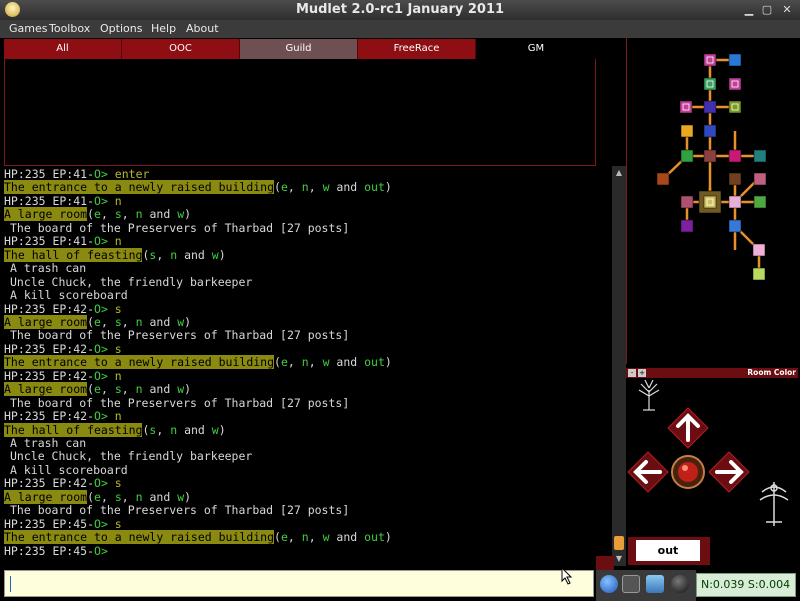  I want to click on command-echo: s, so click(114, 483).